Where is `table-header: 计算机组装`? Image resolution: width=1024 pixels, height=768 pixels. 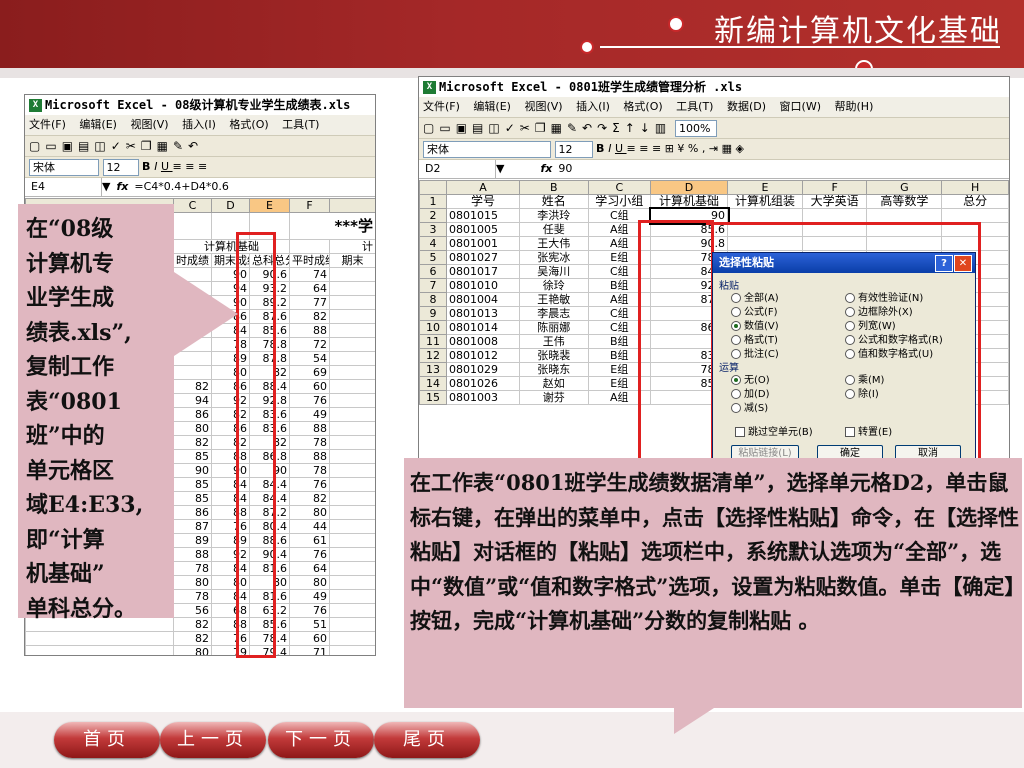
table-header: 计算机组装 is located at coordinates (765, 201).